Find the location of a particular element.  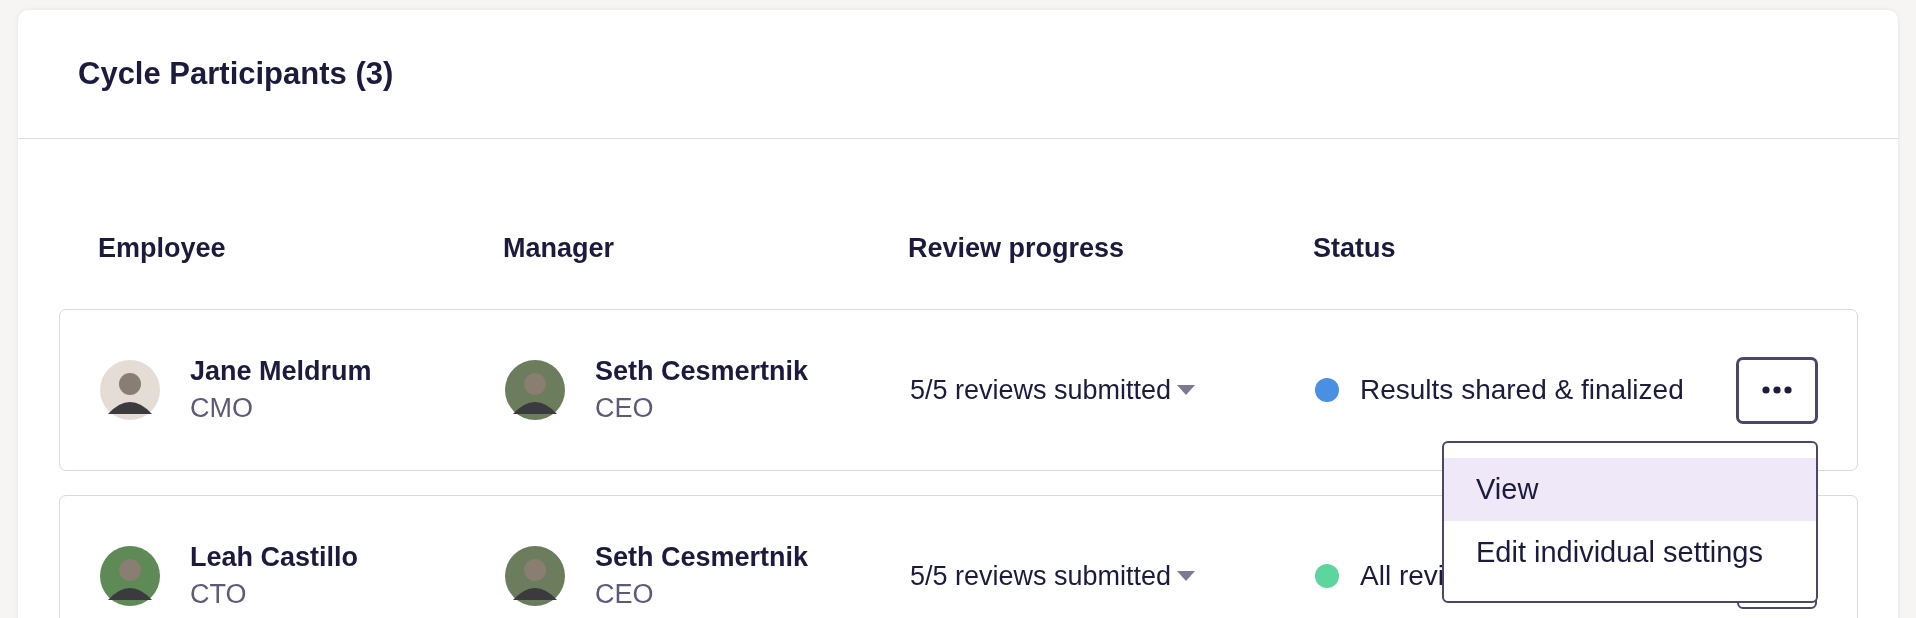

menu-item: View is located at coordinates (1630, 489).